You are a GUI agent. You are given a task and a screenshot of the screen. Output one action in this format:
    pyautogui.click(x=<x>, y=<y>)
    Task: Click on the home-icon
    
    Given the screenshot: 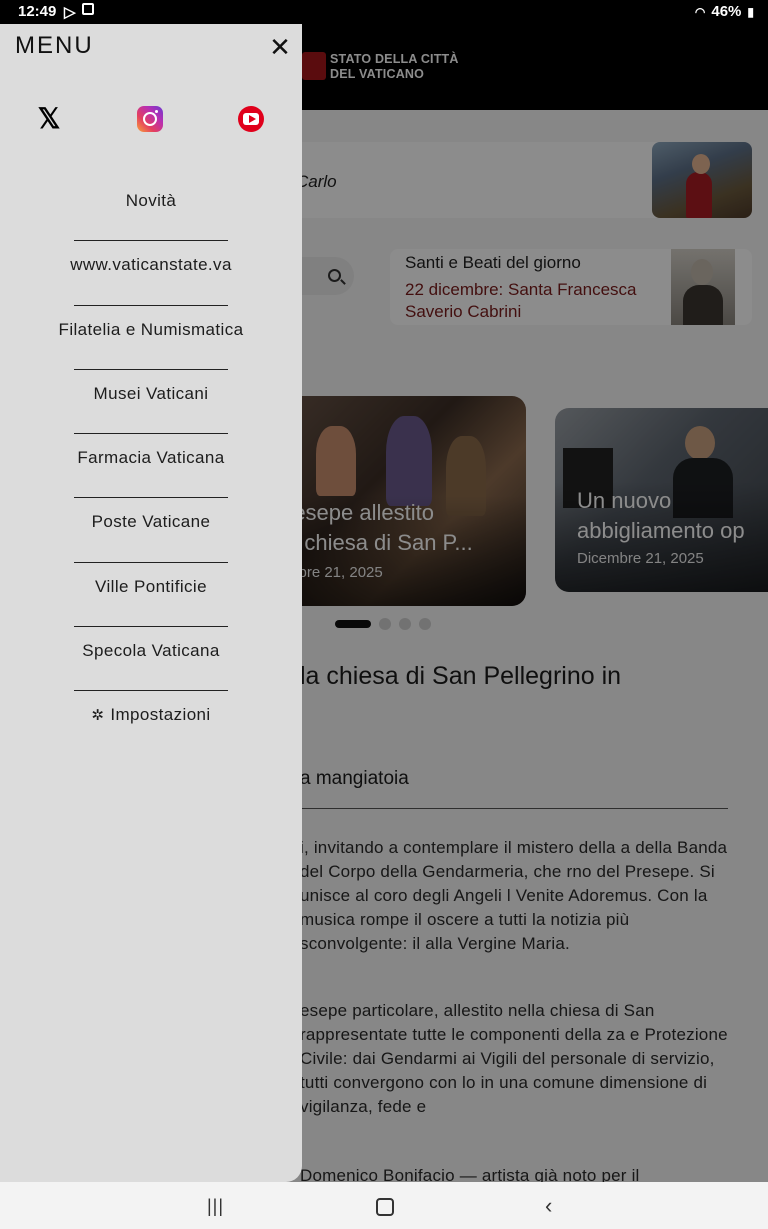 What is the action you would take?
    pyautogui.click(x=385, y=1207)
    